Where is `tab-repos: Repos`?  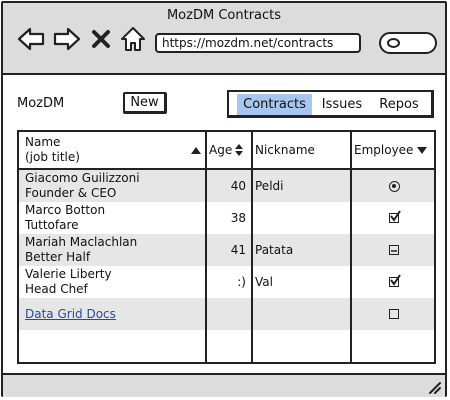 tab-repos: Repos is located at coordinates (399, 104).